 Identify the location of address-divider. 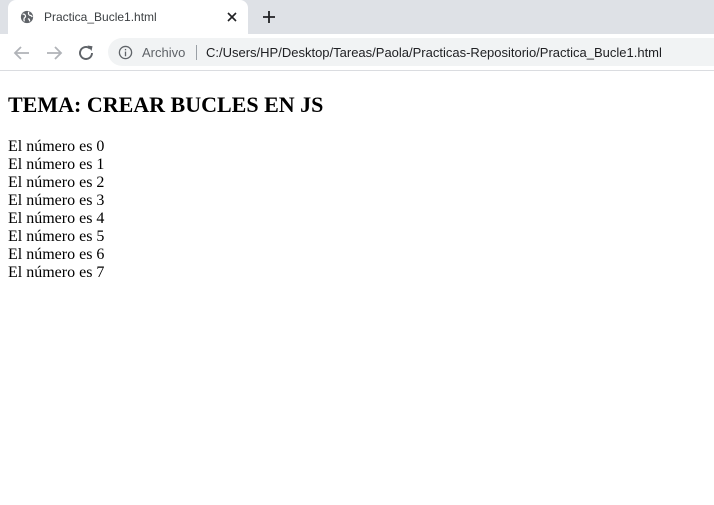
(196, 52).